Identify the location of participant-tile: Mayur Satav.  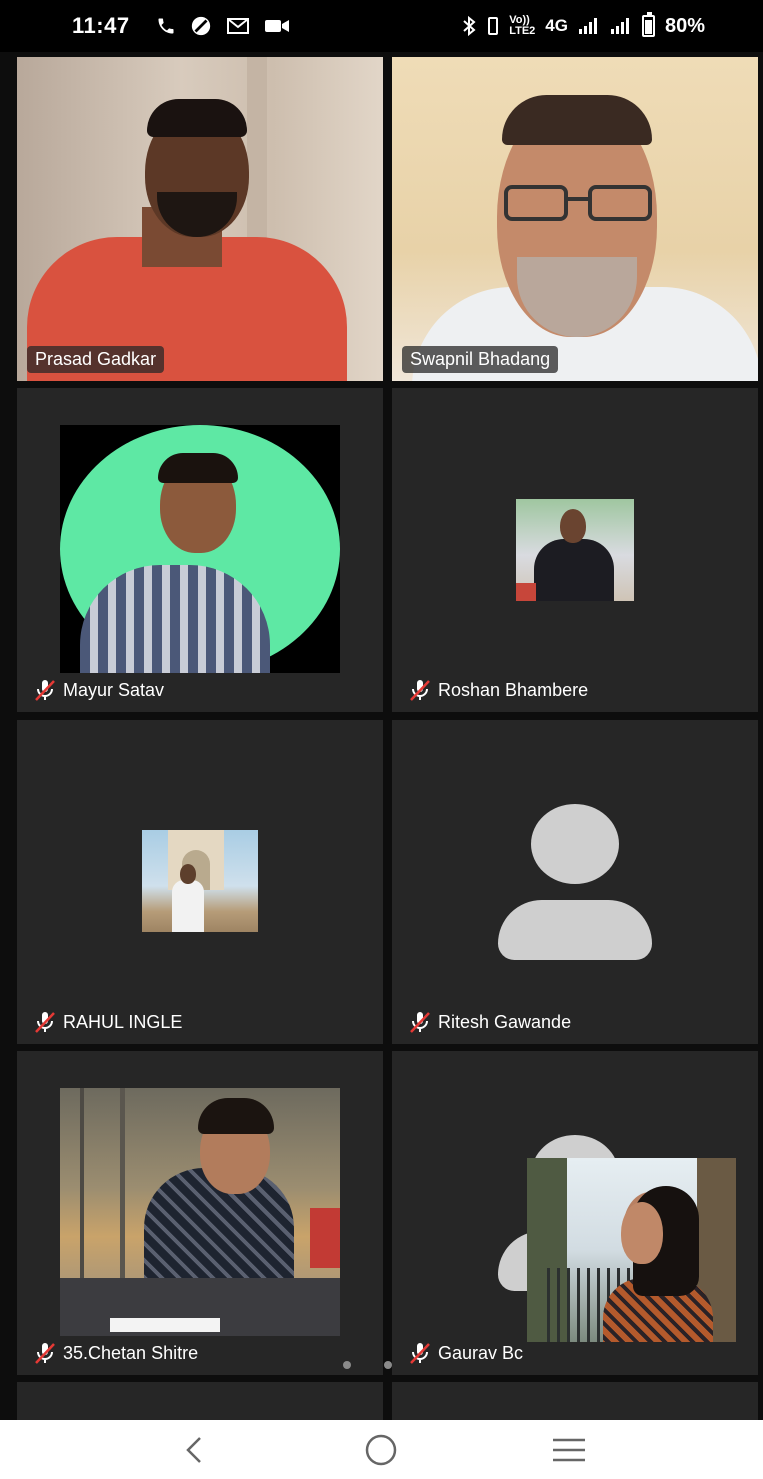
(200, 550).